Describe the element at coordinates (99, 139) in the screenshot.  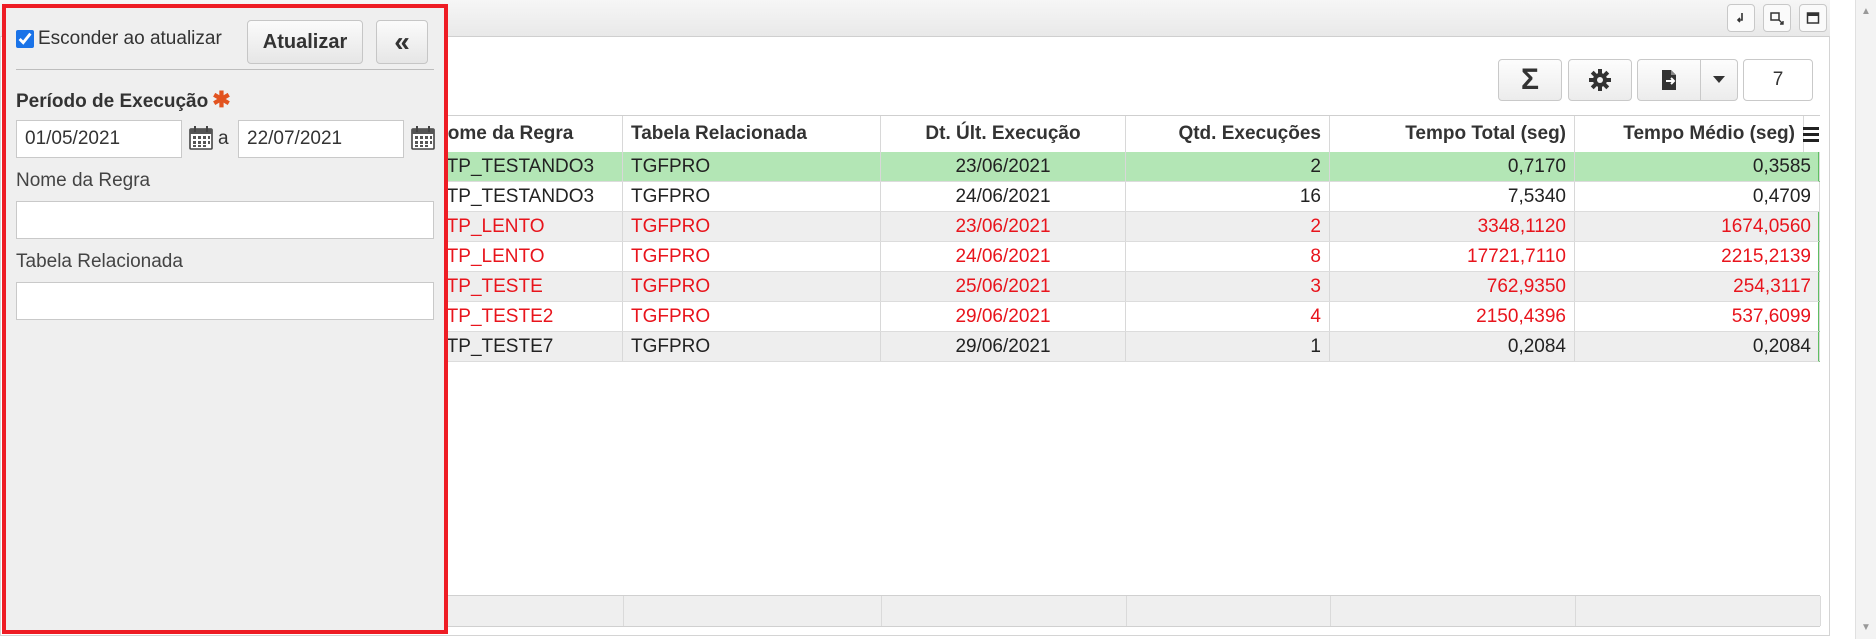
I see `date-from-input` at that location.